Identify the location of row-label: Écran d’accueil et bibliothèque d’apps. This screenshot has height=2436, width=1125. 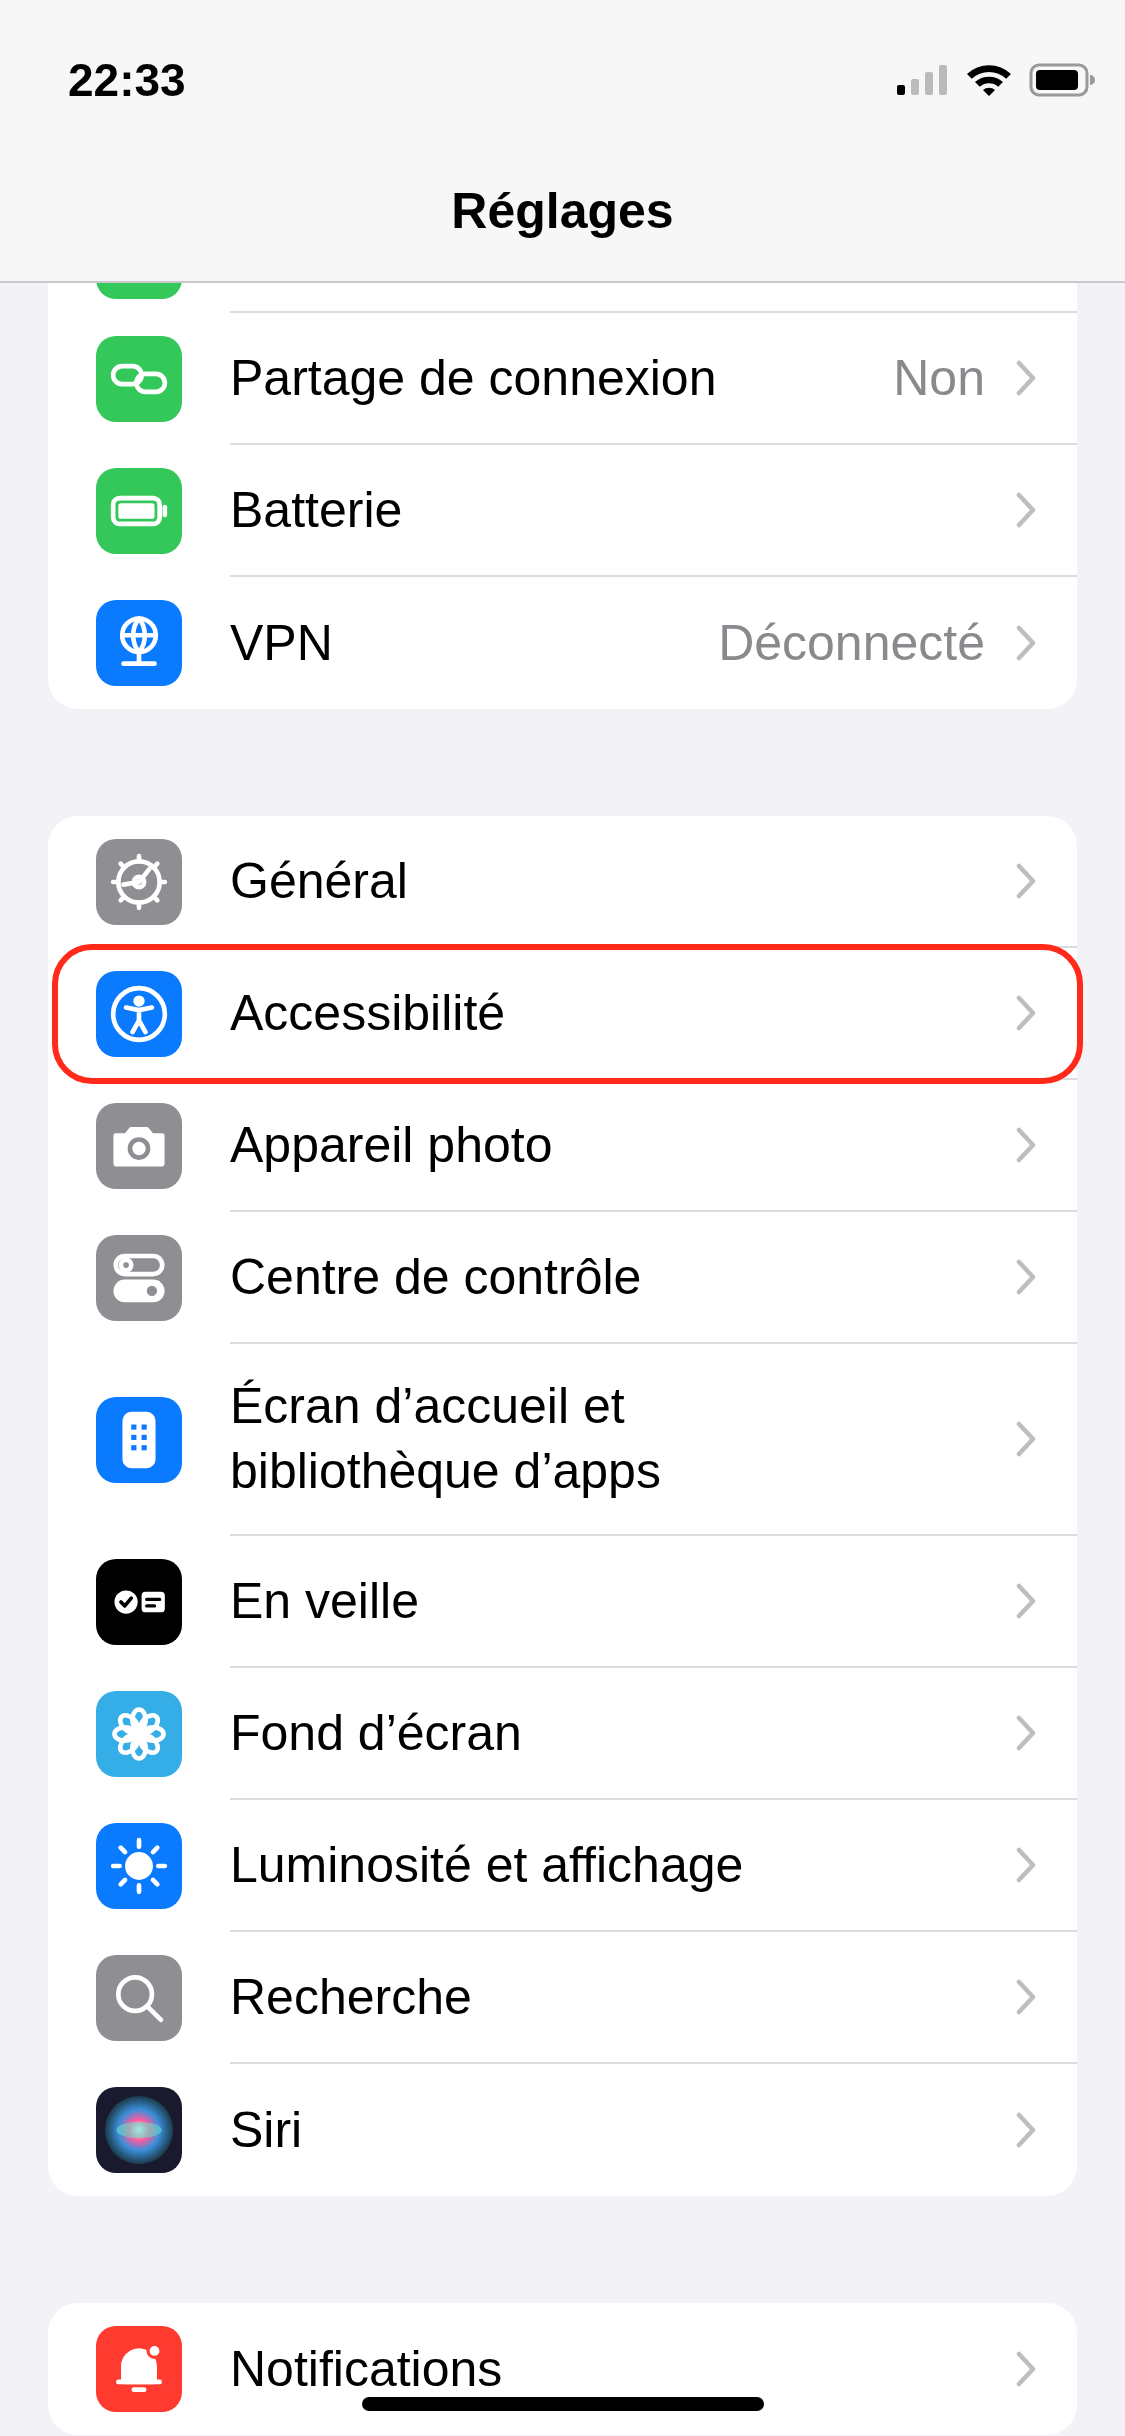
(446, 1439).